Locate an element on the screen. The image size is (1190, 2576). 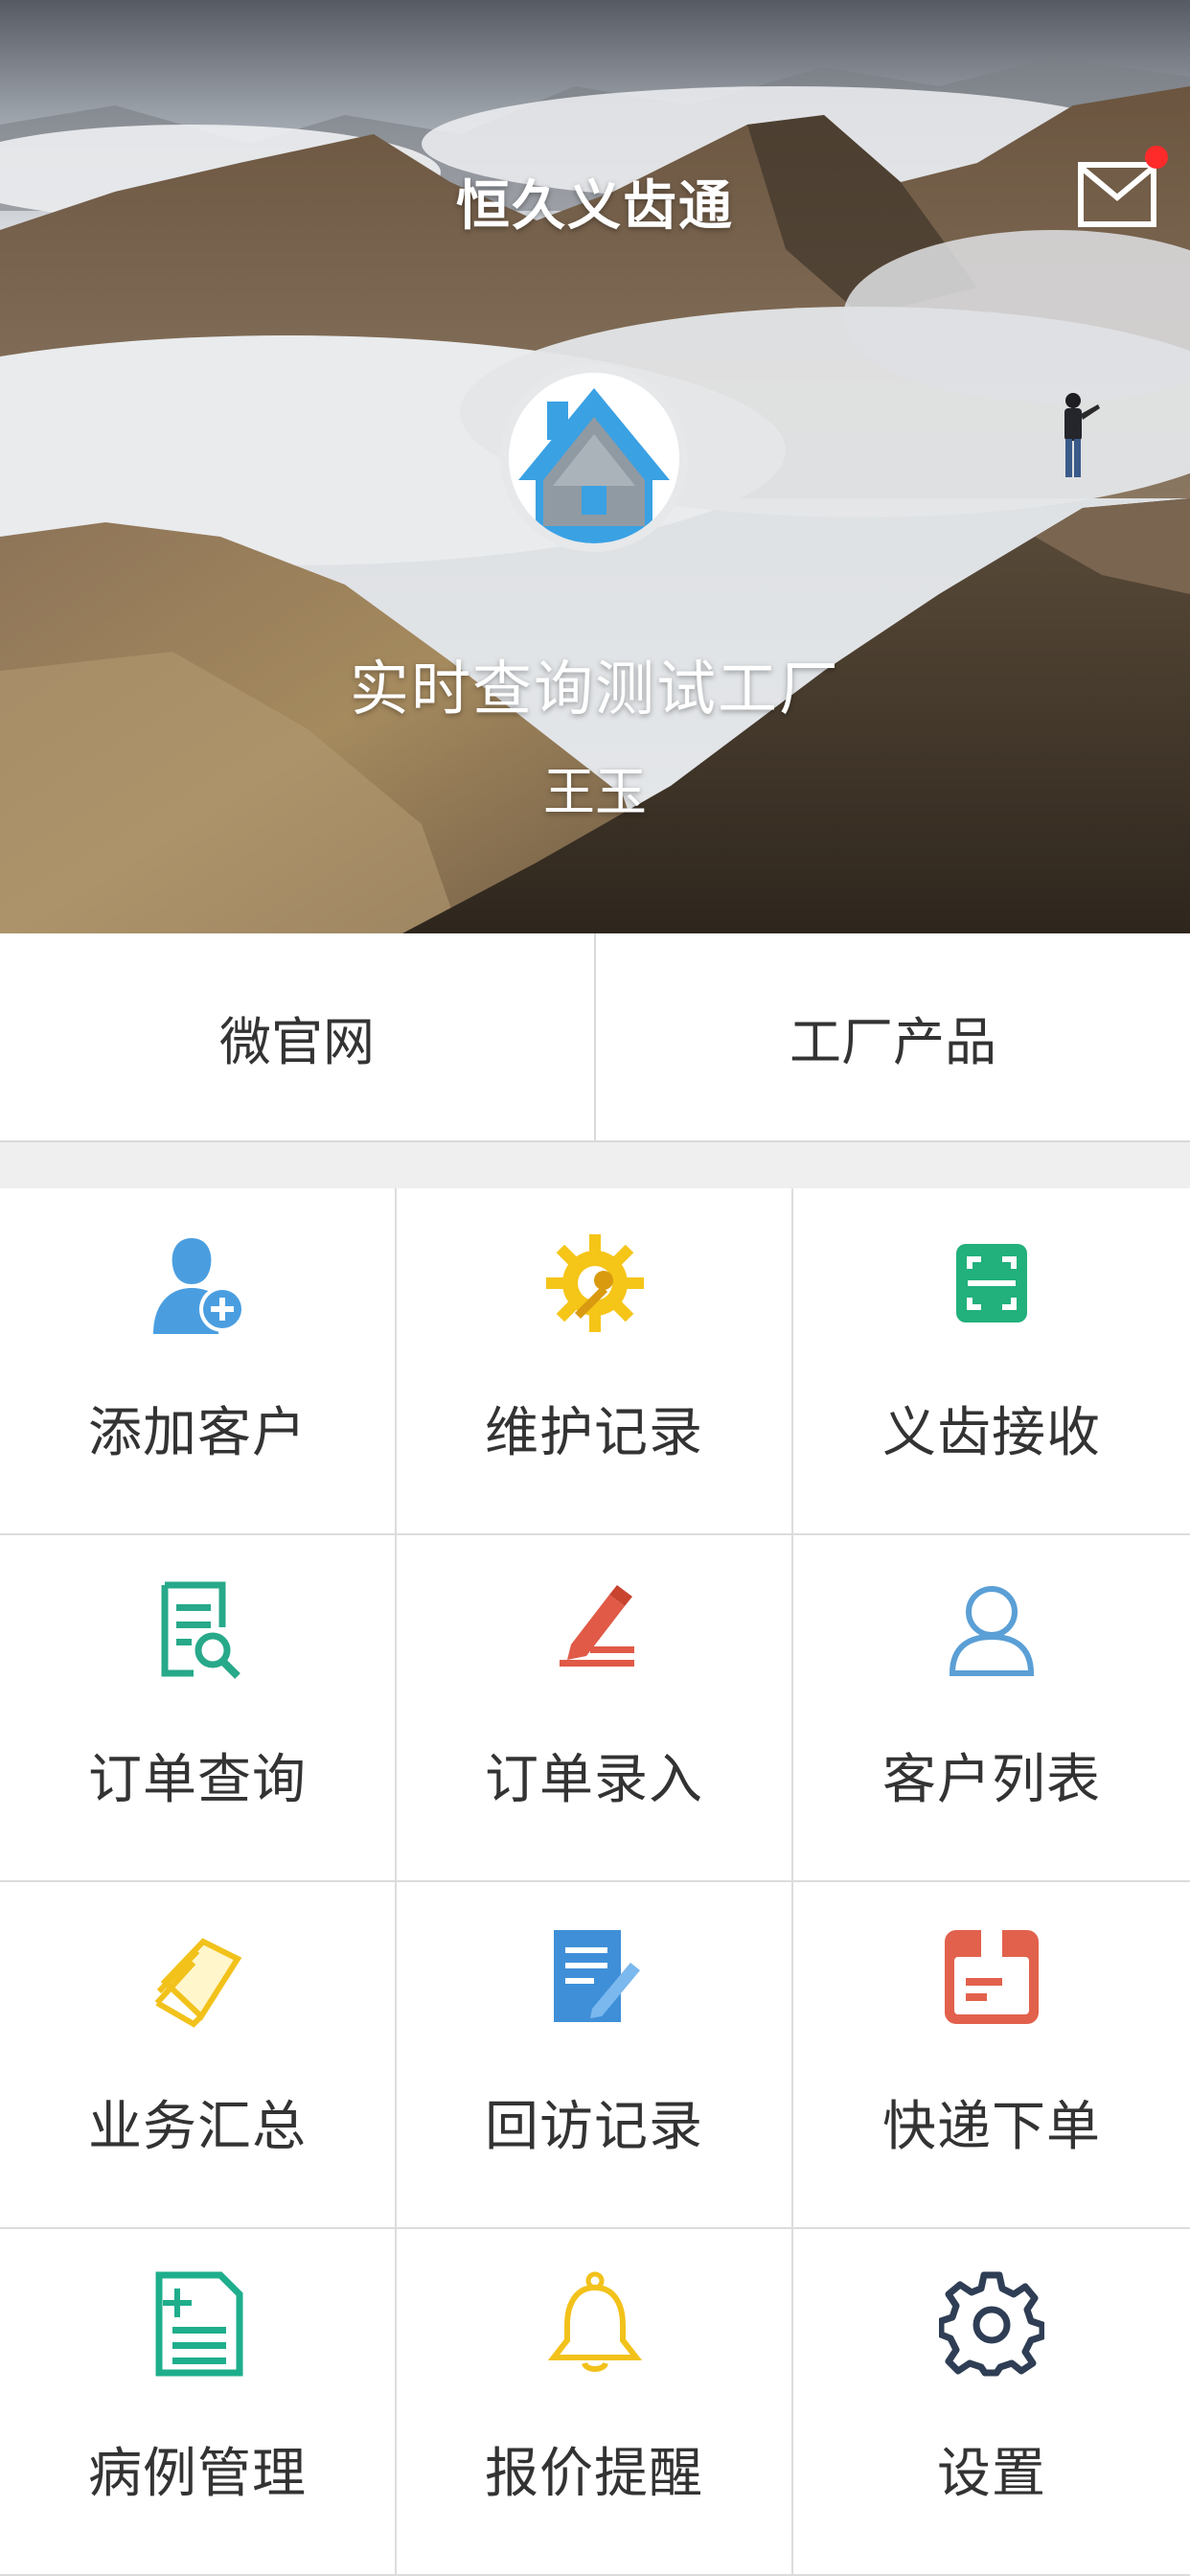
menu-item-order-entry: 订单录入 is located at coordinates (595, 1708).